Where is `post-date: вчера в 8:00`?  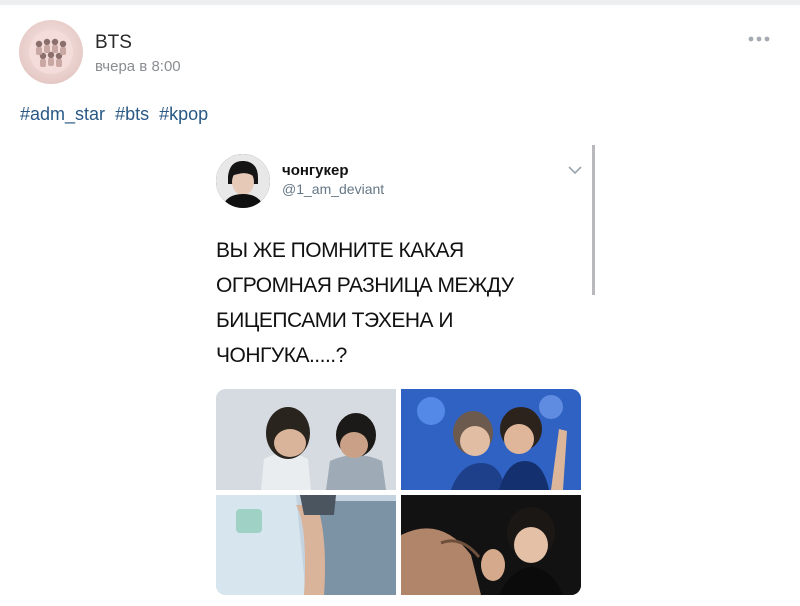
post-date: вчера в 8:00 is located at coordinates (138, 66).